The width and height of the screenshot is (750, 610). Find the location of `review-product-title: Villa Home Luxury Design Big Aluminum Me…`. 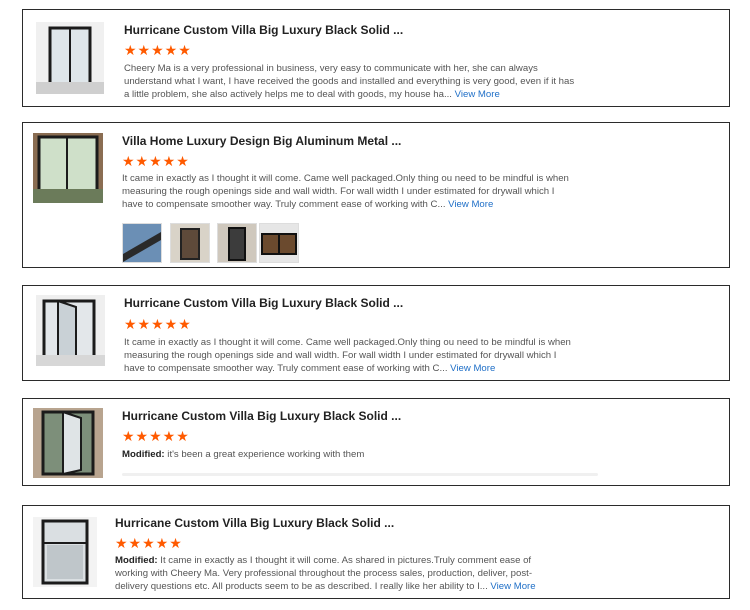

review-product-title: Villa Home Luxury Design Big Aluminum Me… is located at coordinates (261, 141).